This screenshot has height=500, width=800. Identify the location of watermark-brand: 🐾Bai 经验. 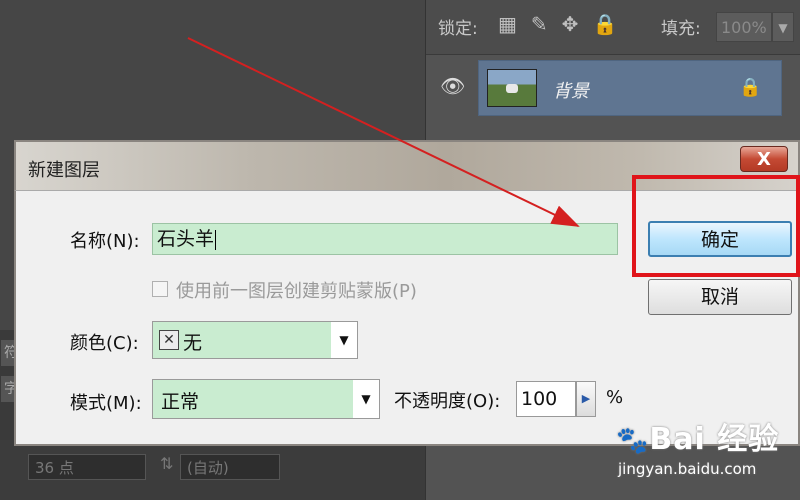
(697, 436).